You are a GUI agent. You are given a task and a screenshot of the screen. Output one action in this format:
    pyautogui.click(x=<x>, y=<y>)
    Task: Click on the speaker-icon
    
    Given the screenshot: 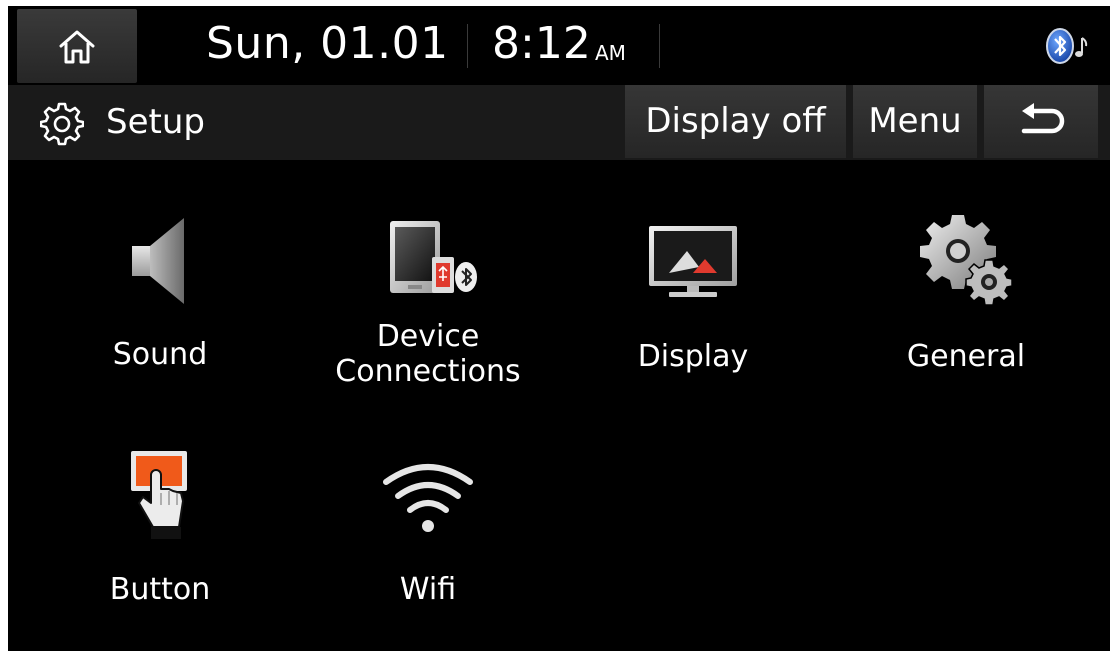 What is the action you would take?
    pyautogui.click(x=158, y=261)
    